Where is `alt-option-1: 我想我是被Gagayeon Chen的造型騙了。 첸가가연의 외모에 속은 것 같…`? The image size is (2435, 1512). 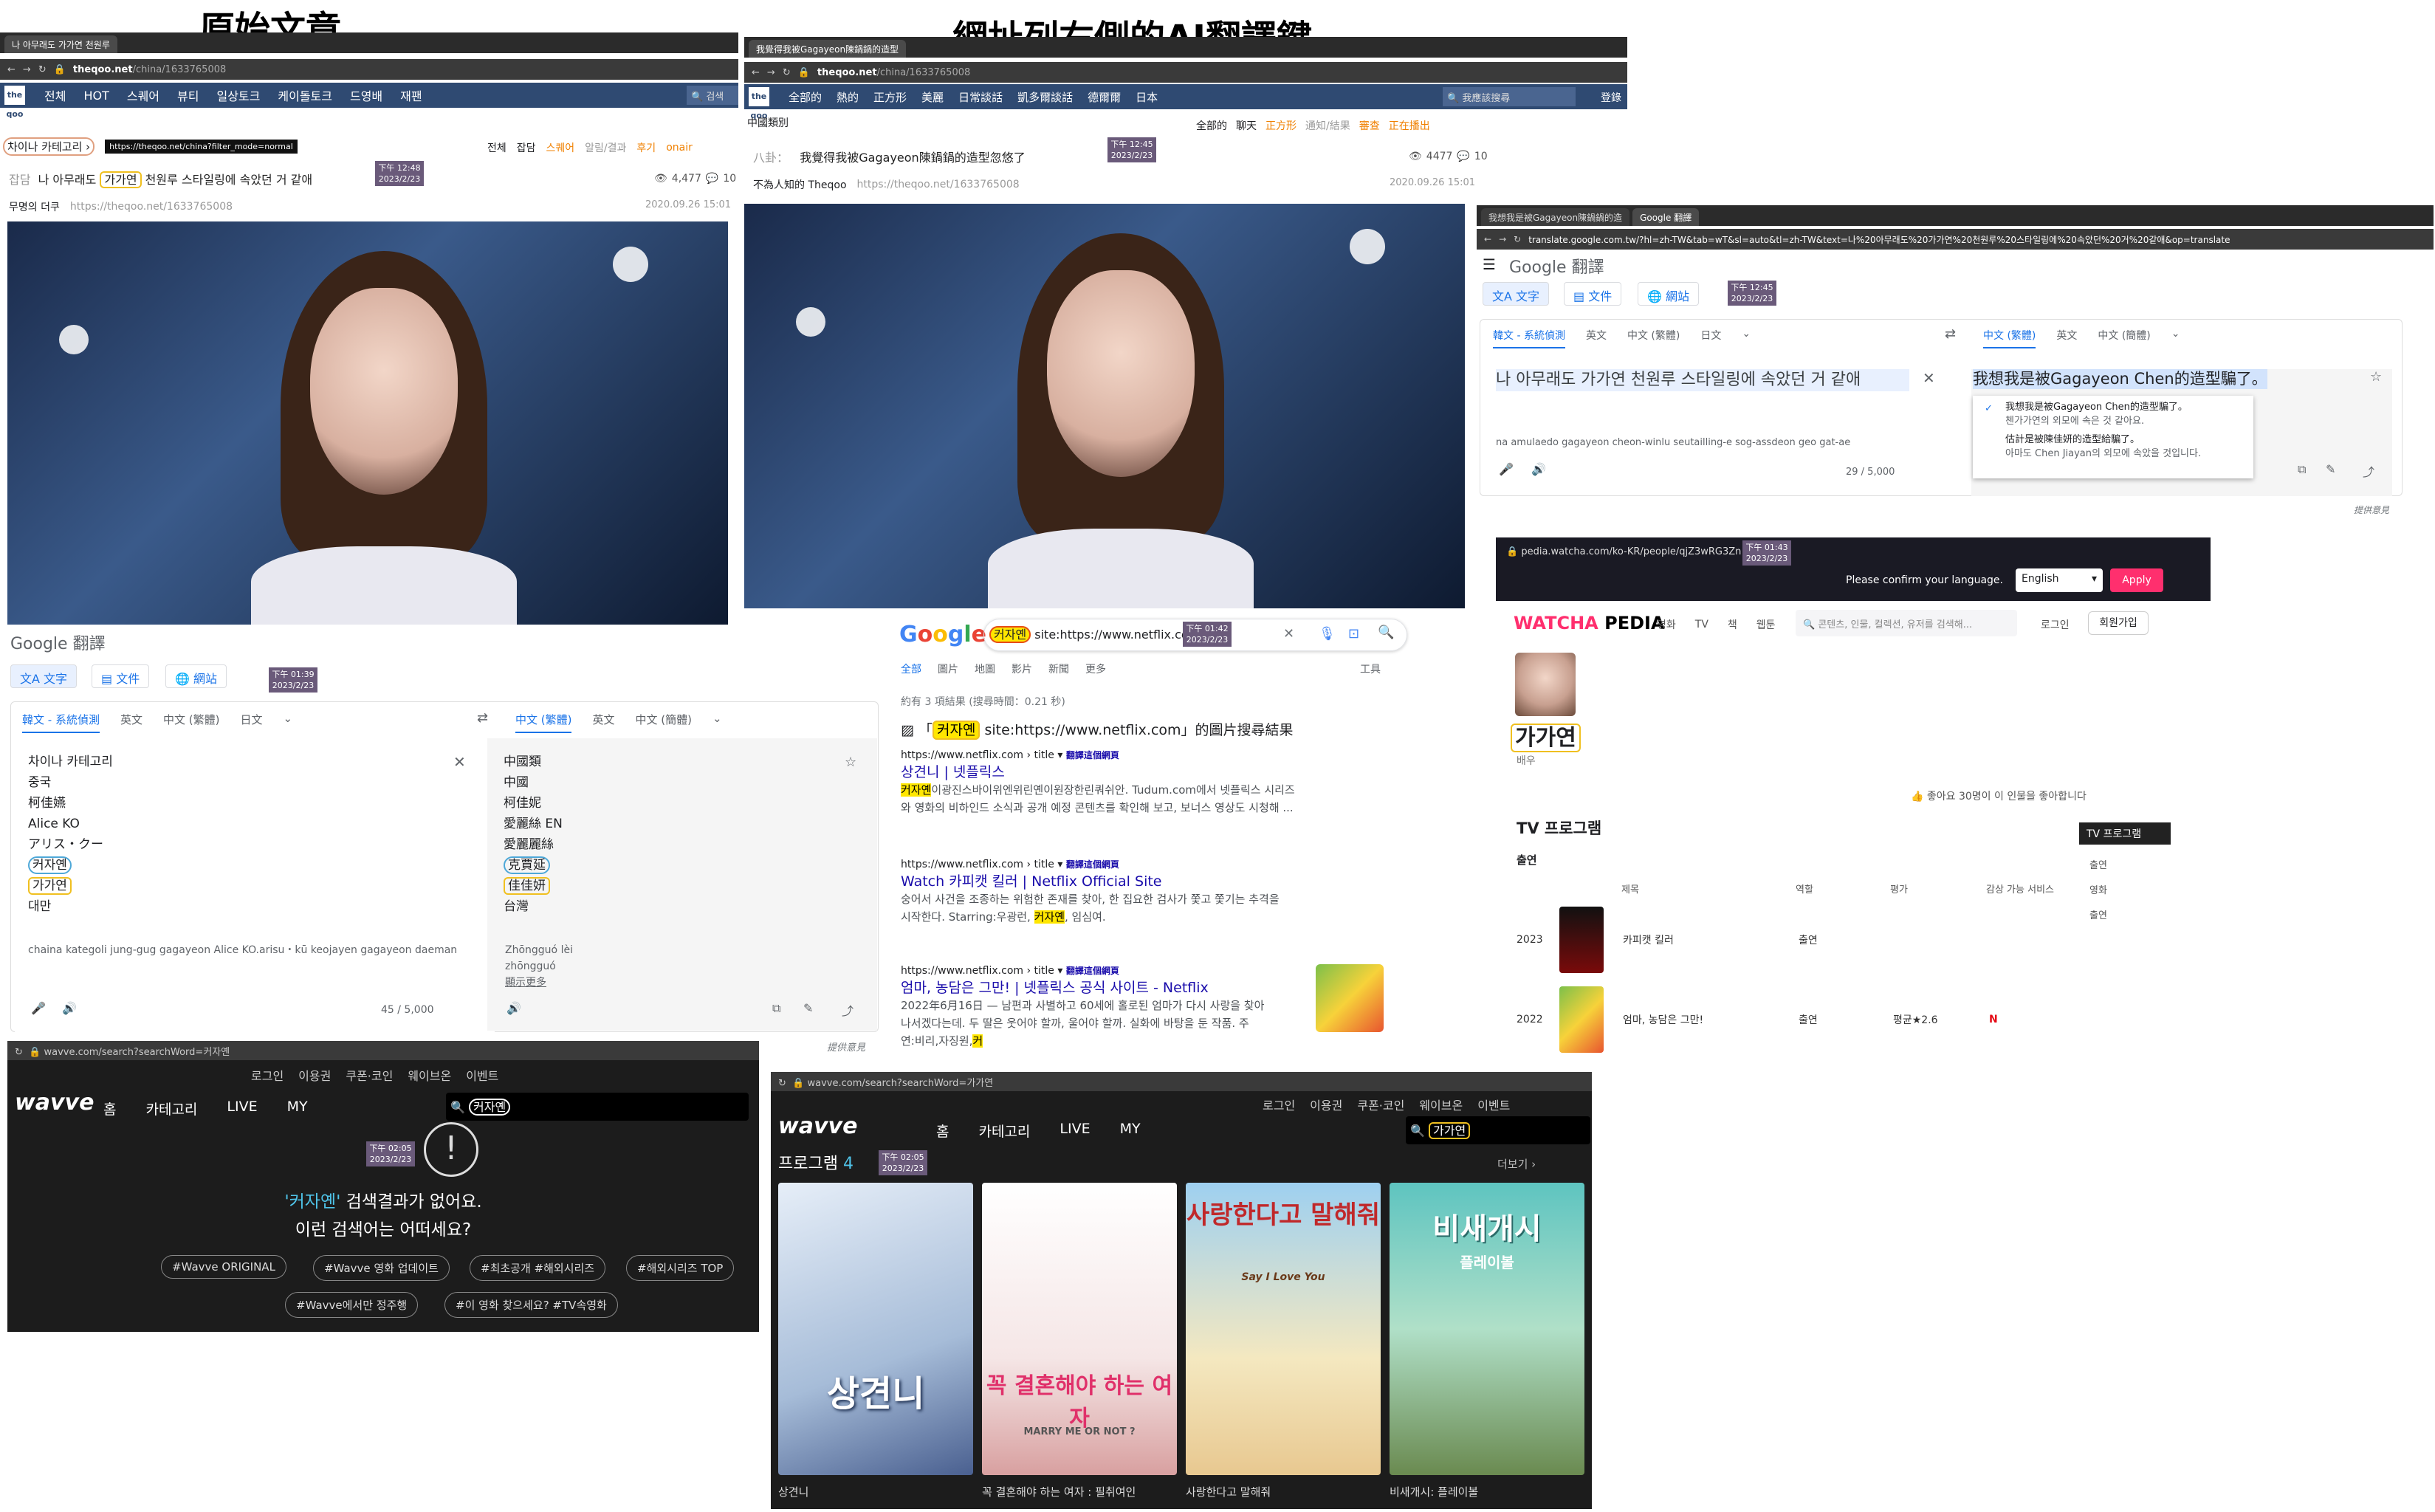
alt-option-1: 我想我是被Gagayeon Chen的造型騙了。 첸가가연의 외모에 속은 것 같… is located at coordinates (2125, 414).